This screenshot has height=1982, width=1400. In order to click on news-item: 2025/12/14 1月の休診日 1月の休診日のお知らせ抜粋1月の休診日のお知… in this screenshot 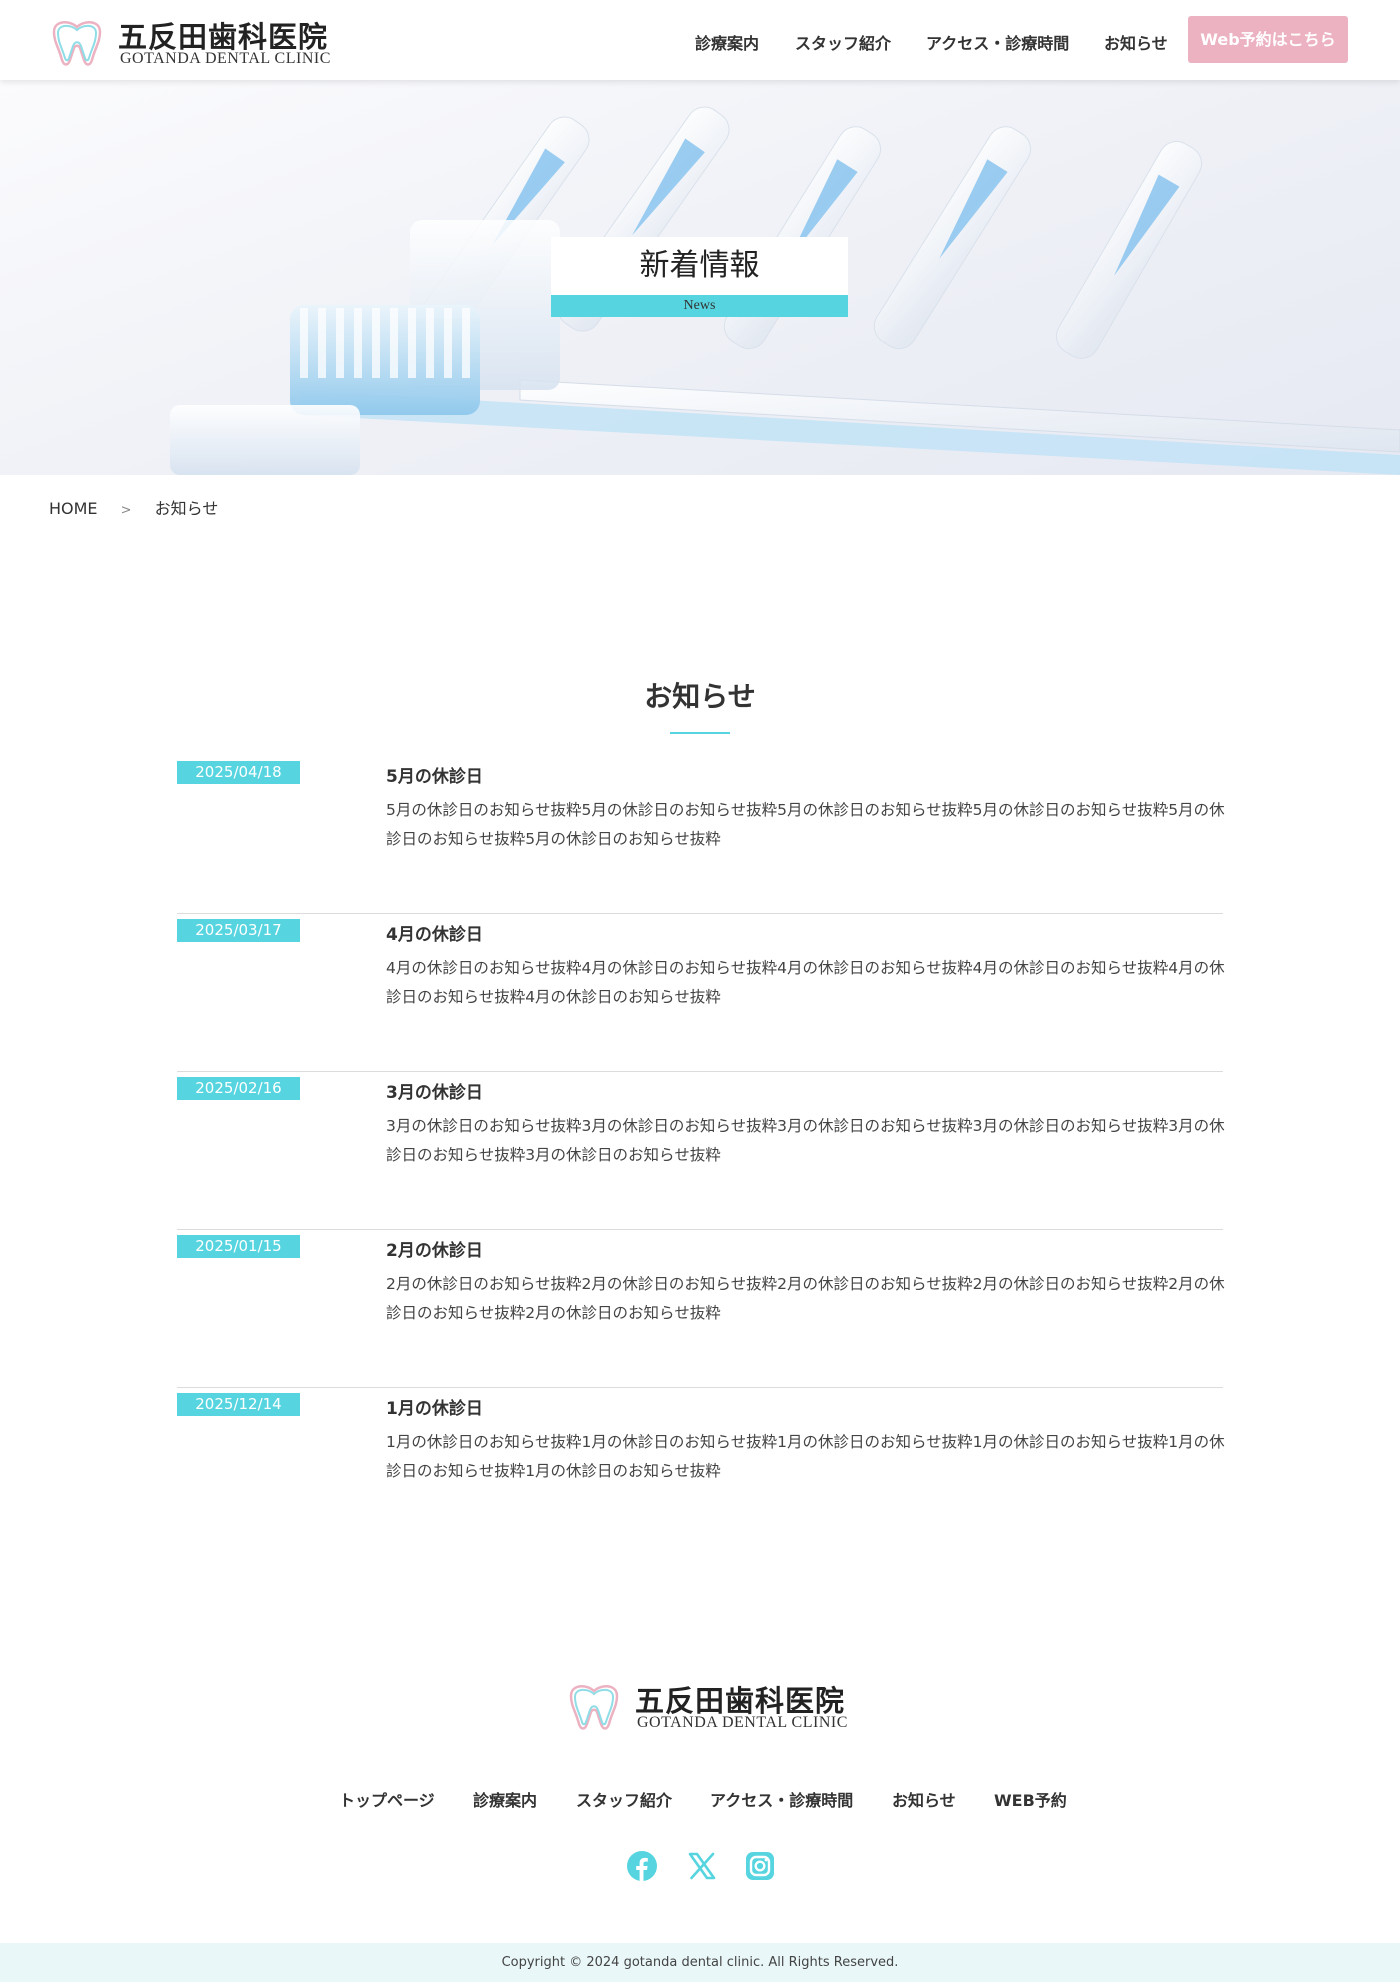, I will do `click(701, 1467)`.